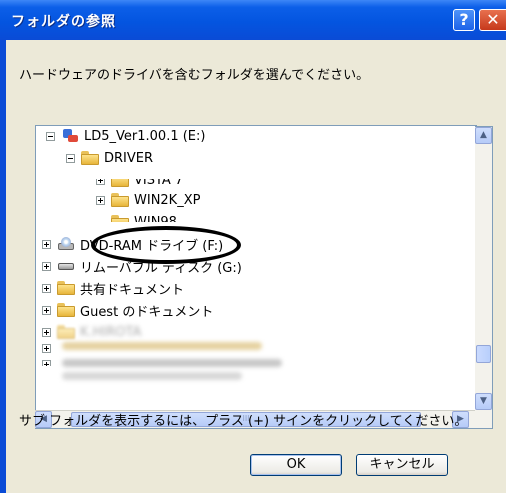  Describe the element at coordinates (129, 158) in the screenshot. I see `tree-item-label: DRIVER` at that location.